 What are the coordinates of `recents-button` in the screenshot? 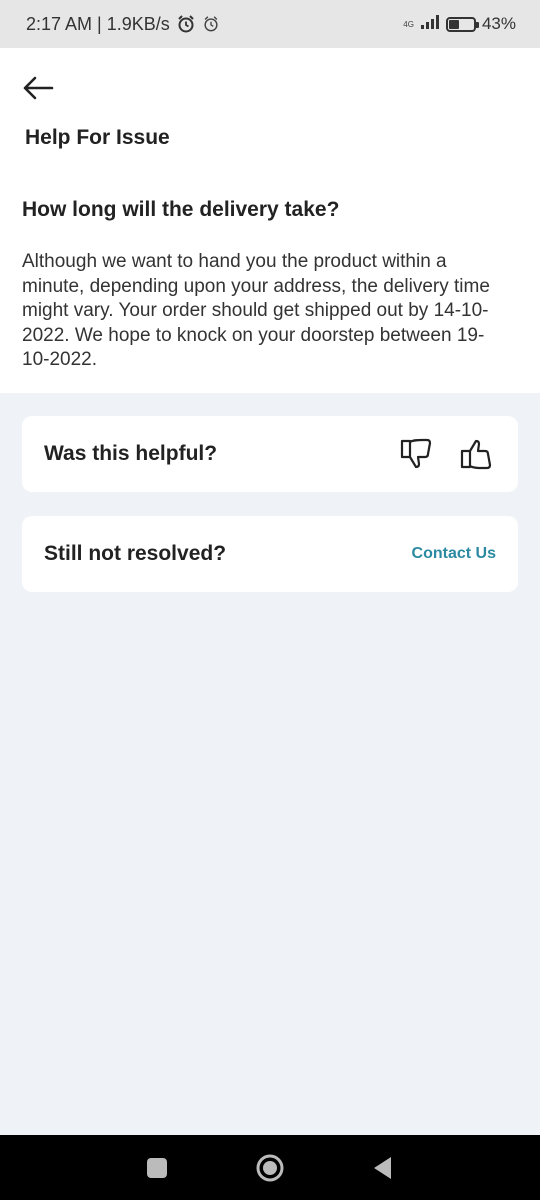 It's located at (157, 1168).